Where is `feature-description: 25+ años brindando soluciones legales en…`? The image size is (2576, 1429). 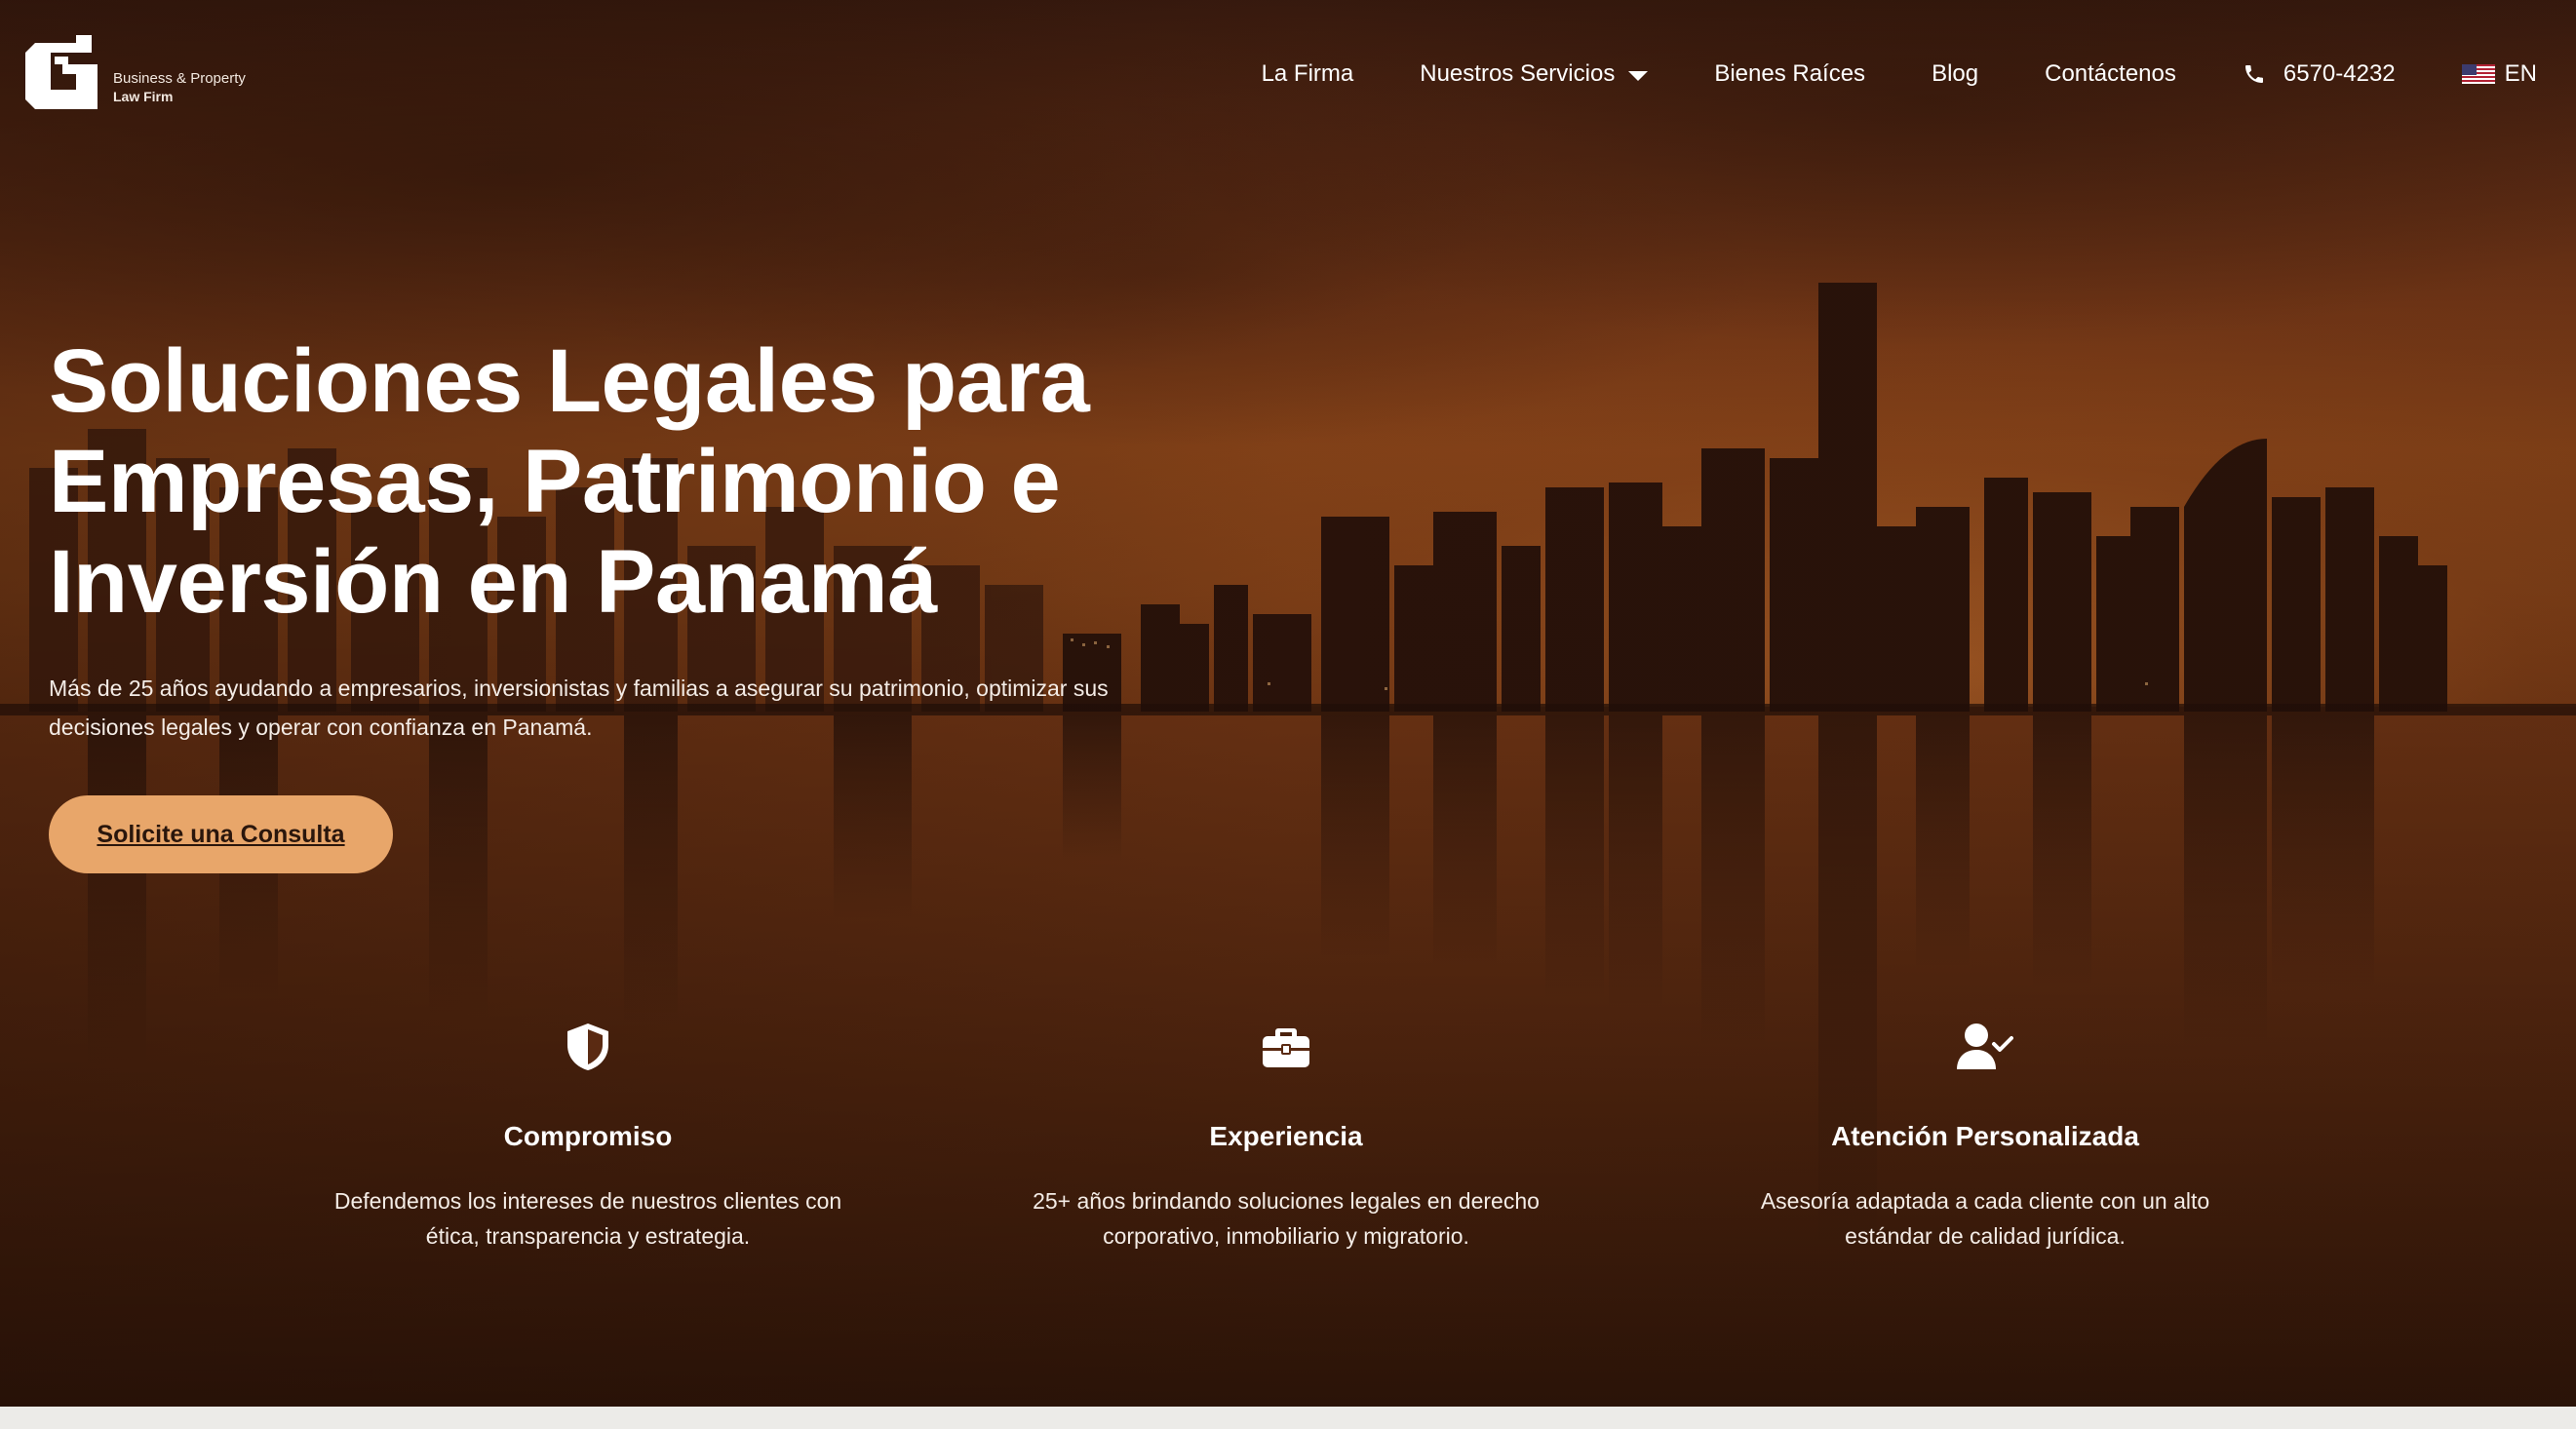
feature-description: 25+ años brindando soluciones legales en… is located at coordinates (1286, 1218).